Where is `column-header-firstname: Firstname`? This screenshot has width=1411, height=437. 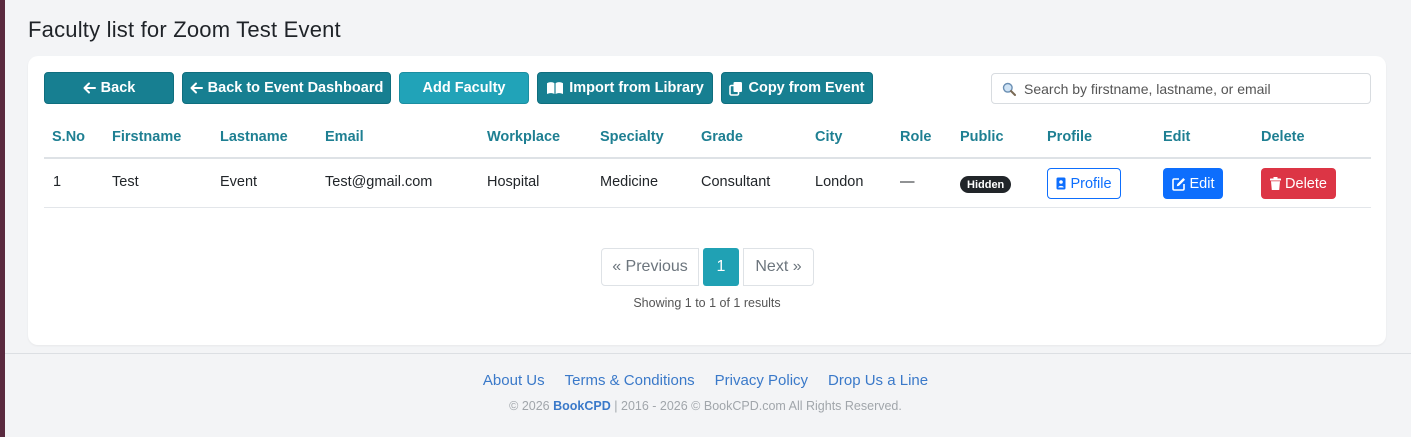
column-header-firstname: Firstname is located at coordinates (147, 137).